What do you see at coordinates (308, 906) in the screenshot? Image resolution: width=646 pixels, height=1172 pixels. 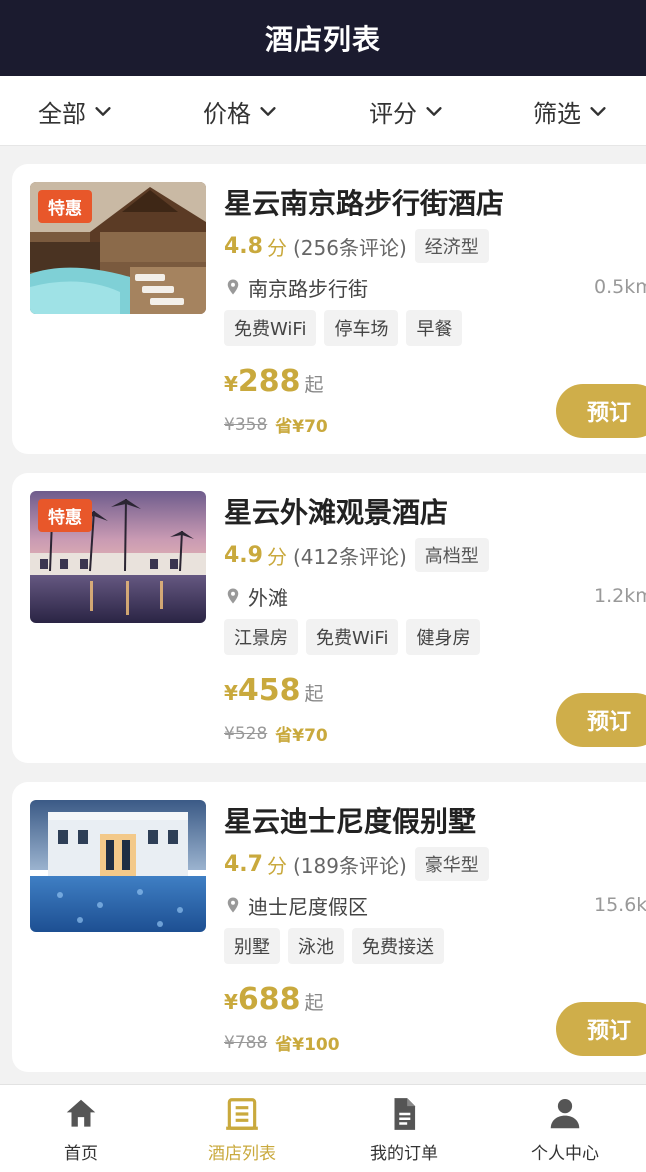 I see `location-text: 迪士尼度假区` at bounding box center [308, 906].